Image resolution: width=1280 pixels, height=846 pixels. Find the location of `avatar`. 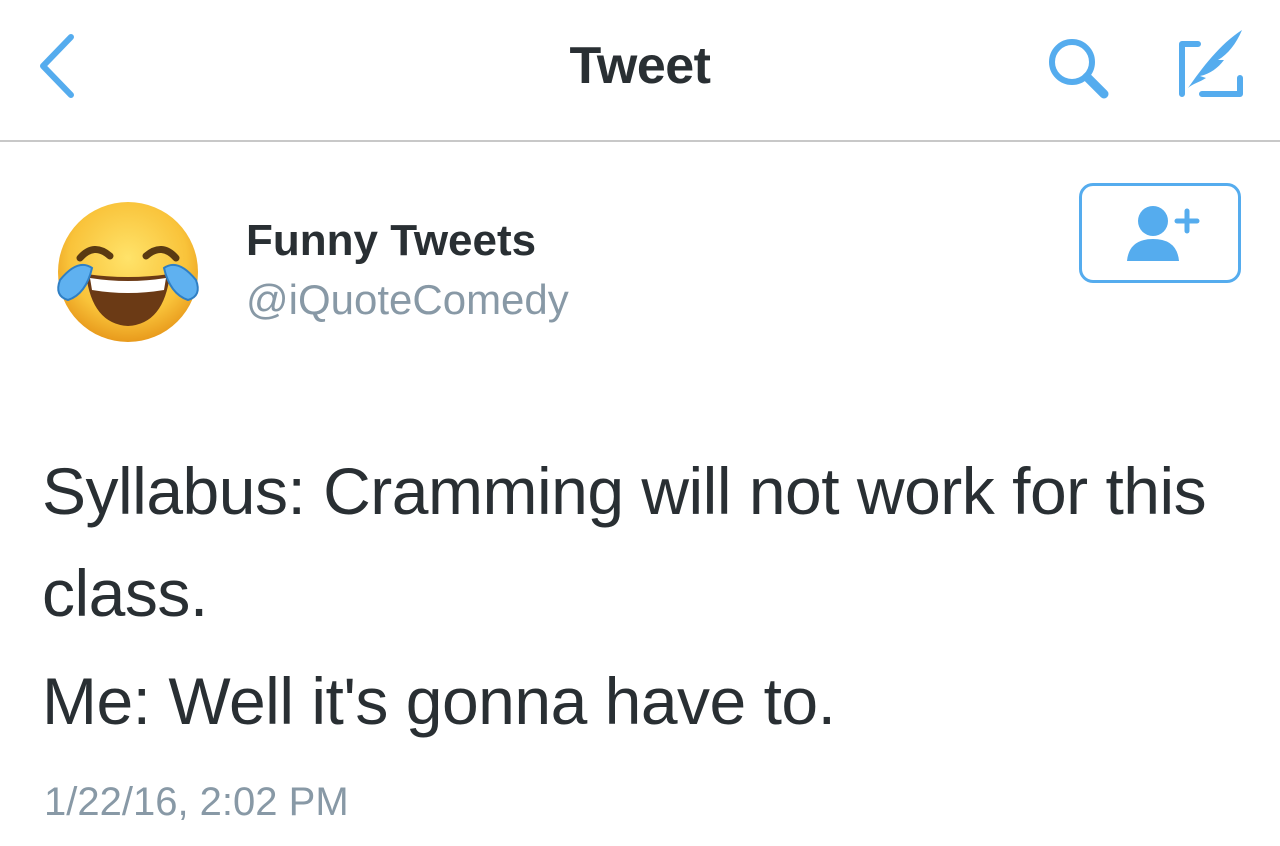

avatar is located at coordinates (128, 272).